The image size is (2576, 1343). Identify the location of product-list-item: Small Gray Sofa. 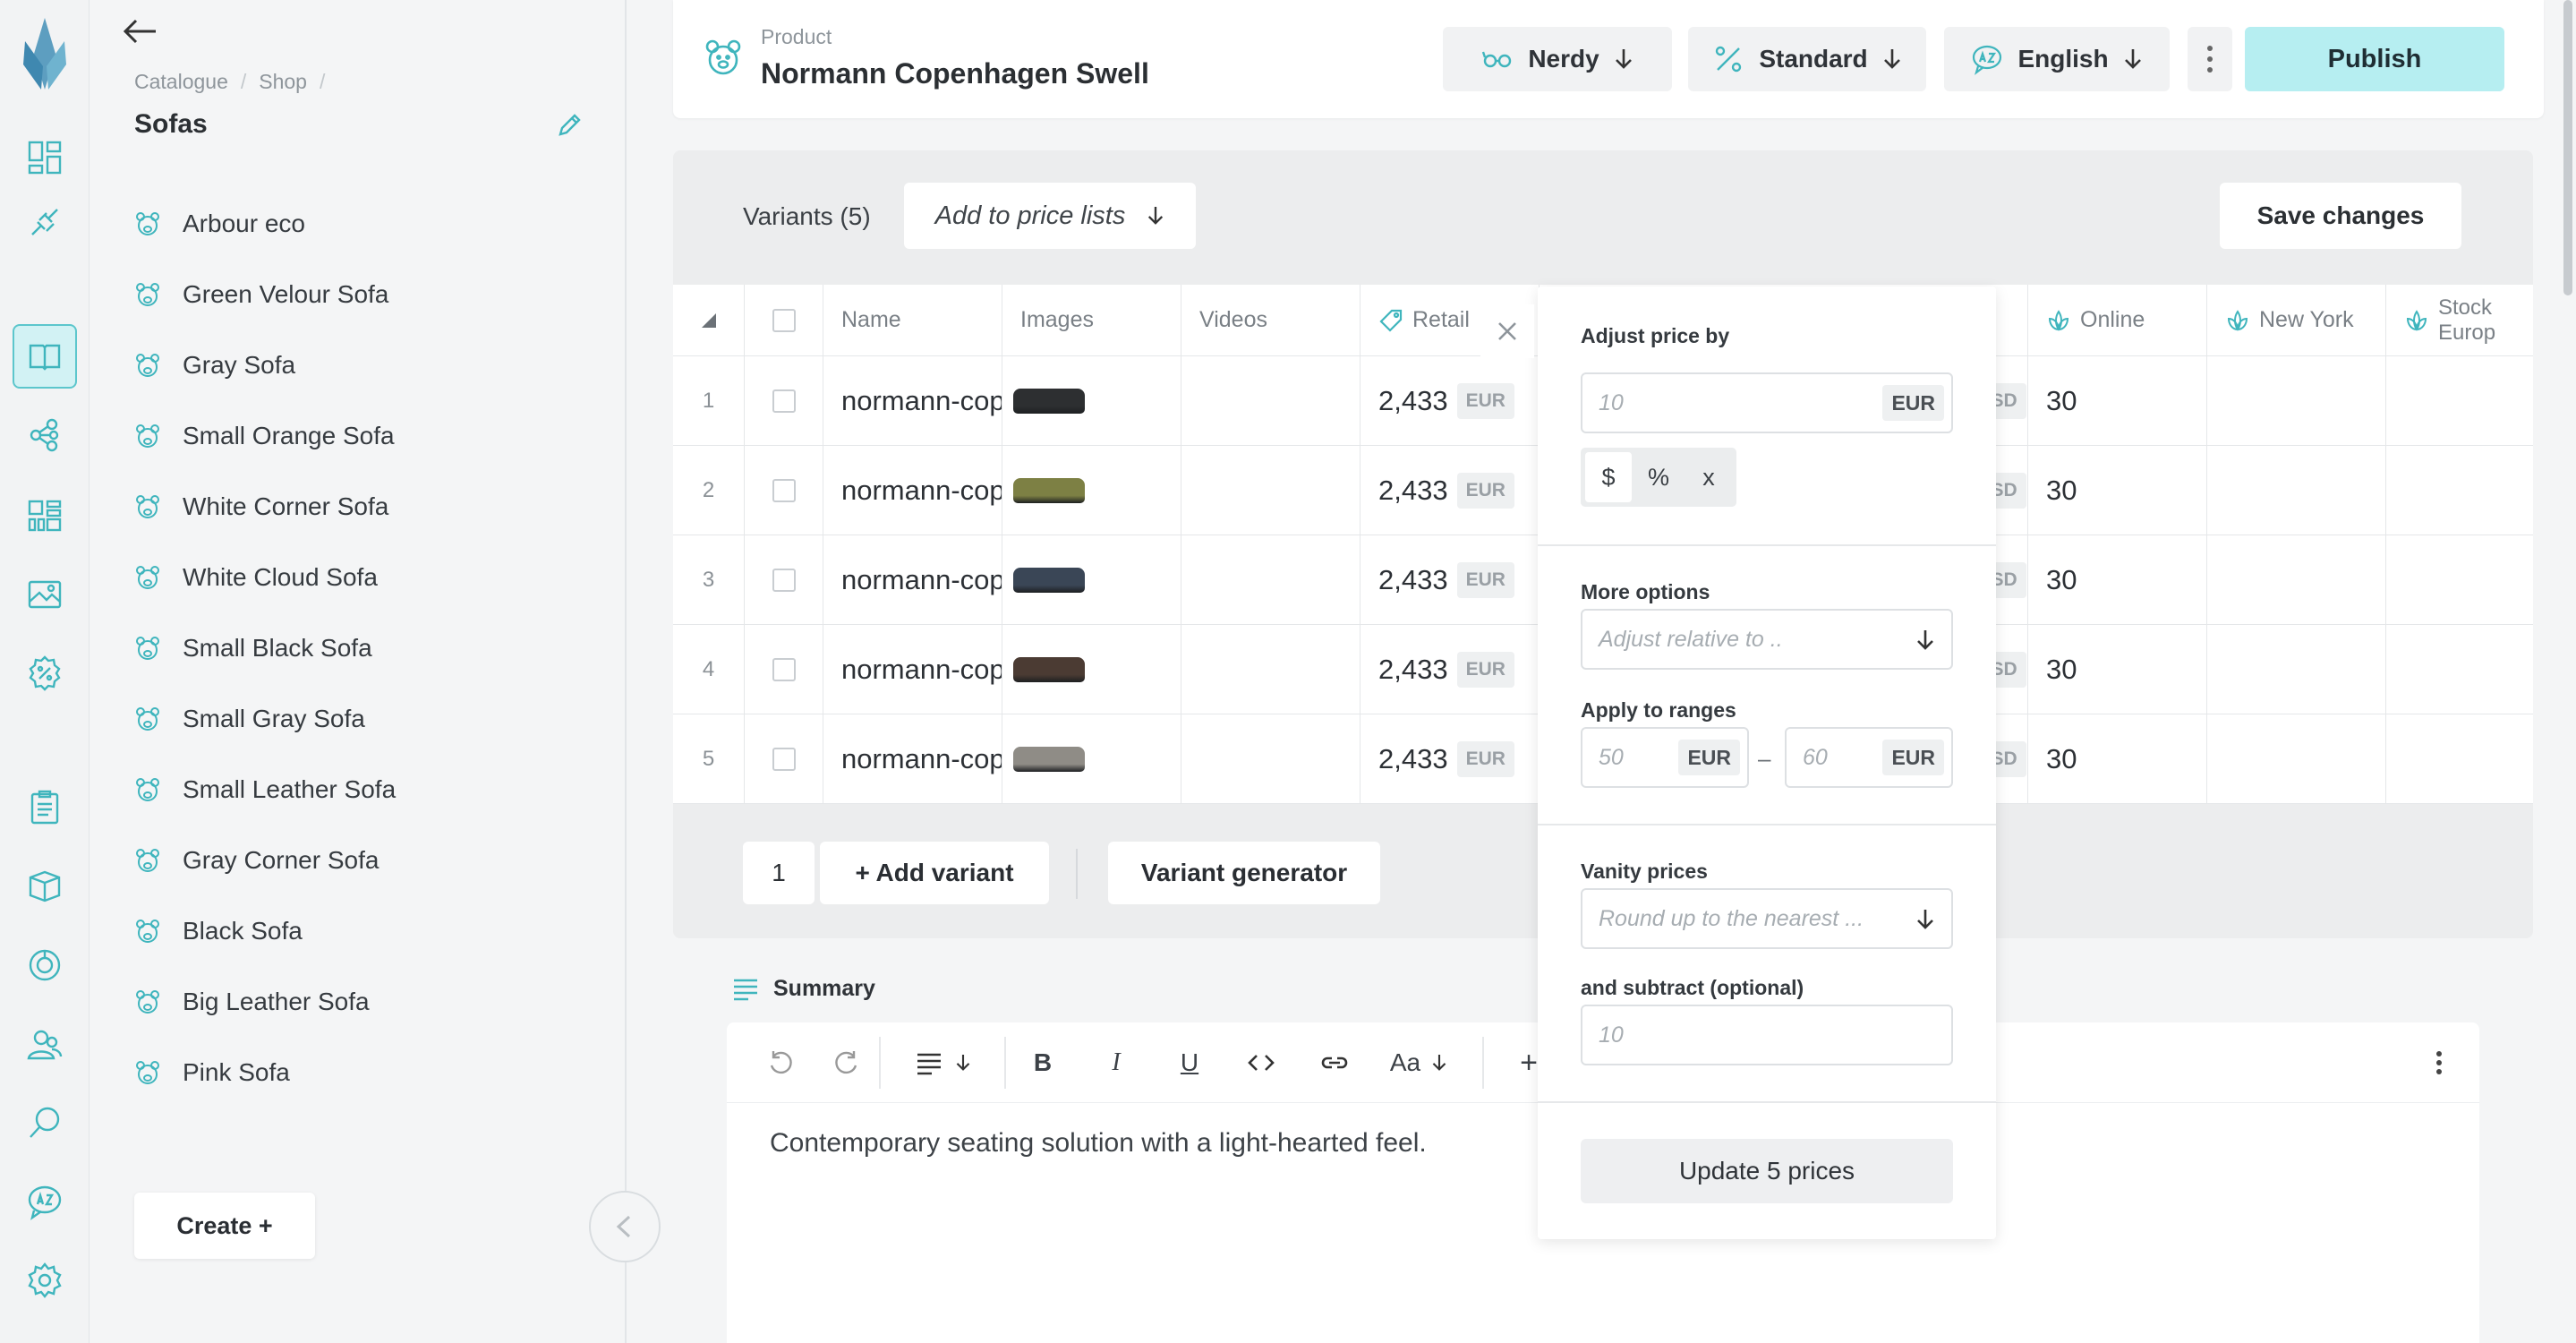
(265, 718).